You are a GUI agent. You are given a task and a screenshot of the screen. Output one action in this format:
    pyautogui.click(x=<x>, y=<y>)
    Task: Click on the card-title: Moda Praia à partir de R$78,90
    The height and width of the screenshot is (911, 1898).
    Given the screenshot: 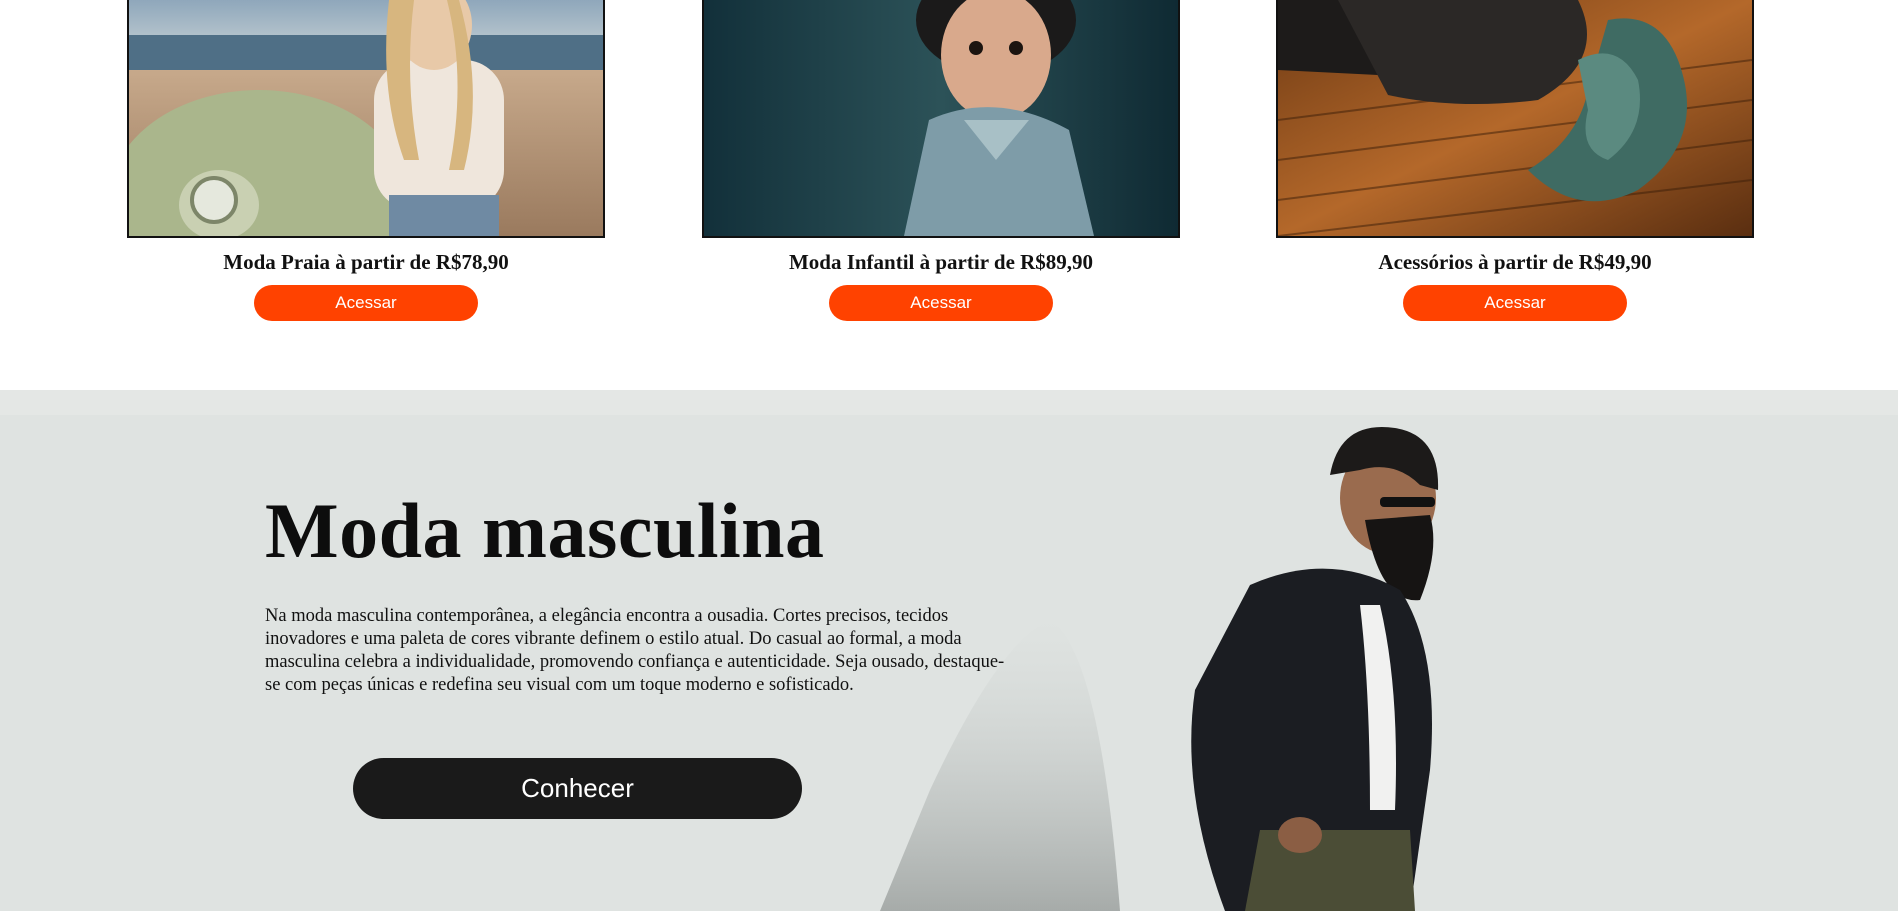 What is the action you would take?
    pyautogui.click(x=366, y=262)
    